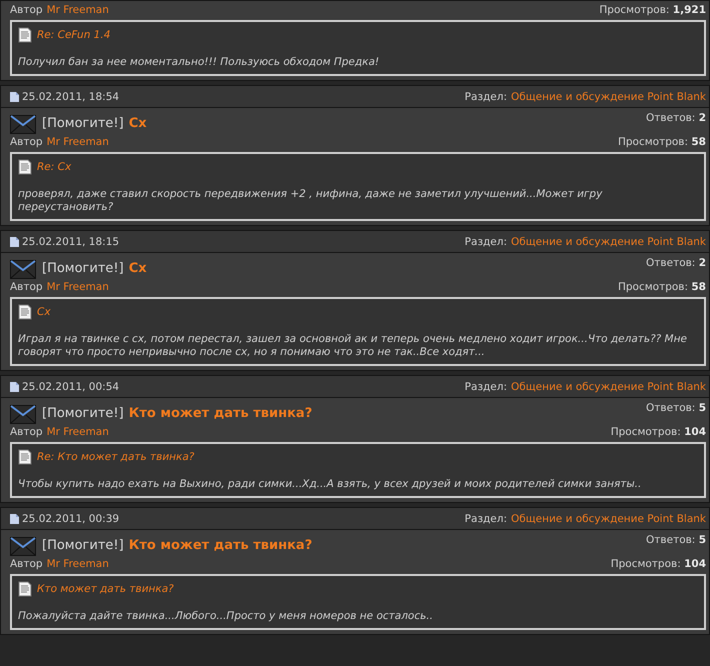 Image resolution: width=710 pixels, height=666 pixels. Describe the element at coordinates (330, 484) in the screenshot. I see `quote-text: Чтобы купить надо ехать на Выхино, ради симки...Хд...А взять, у всех друзей и моих родителей симки заняты..` at that location.